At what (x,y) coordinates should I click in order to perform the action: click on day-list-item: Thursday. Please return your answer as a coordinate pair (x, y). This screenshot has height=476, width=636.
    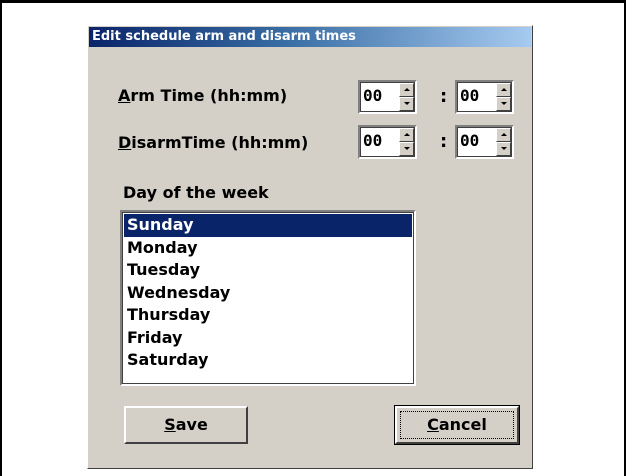
    Looking at the image, I should click on (268, 315).